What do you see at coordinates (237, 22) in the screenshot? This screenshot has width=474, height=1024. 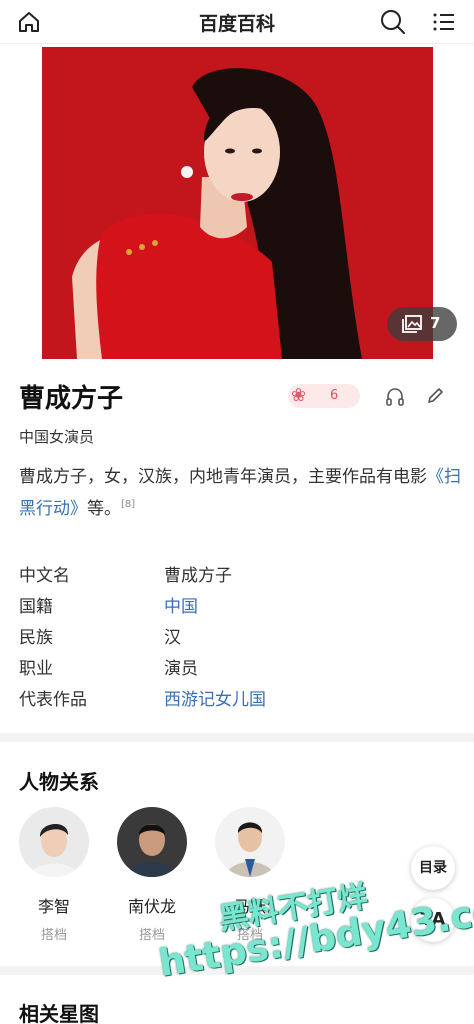 I see `top-navigation-bar: 百度百科` at bounding box center [237, 22].